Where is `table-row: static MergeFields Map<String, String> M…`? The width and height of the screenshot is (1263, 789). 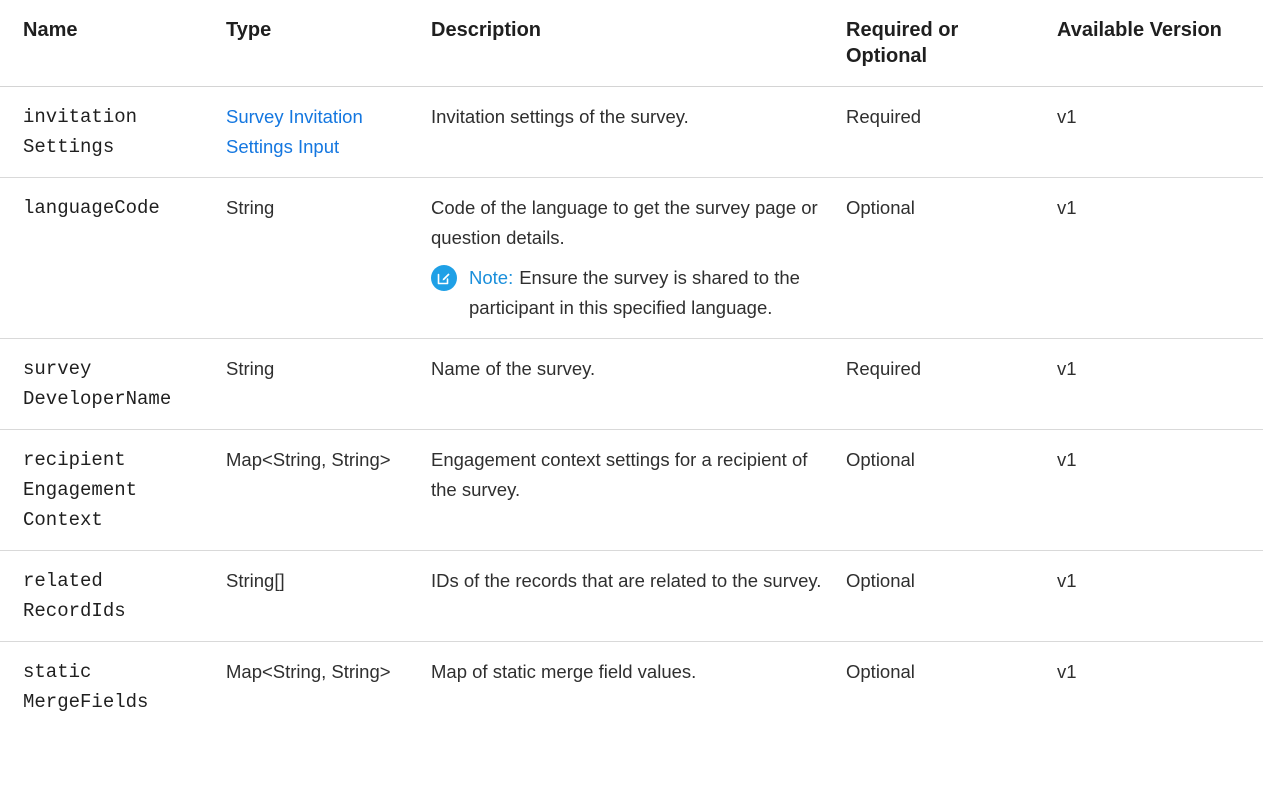
table-row: static MergeFields Map<String, String> M… is located at coordinates (631, 687).